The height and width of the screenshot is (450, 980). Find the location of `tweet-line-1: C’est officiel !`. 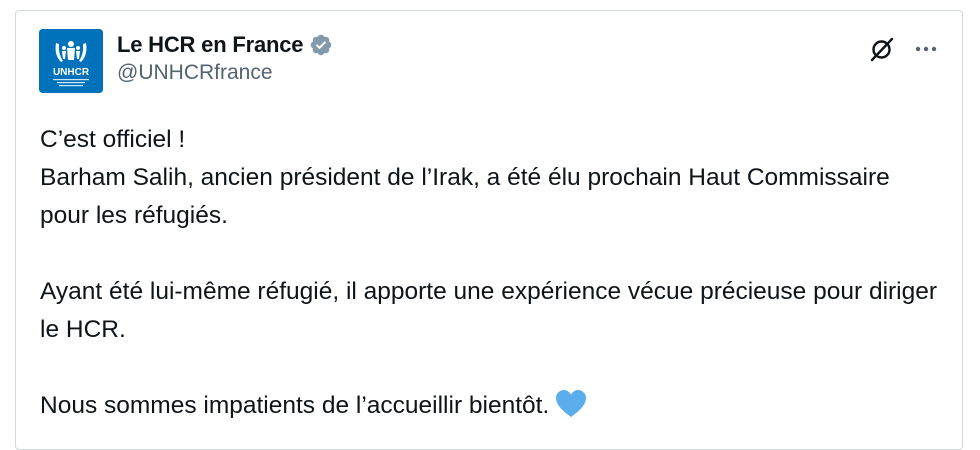

tweet-line-1: C’est officiel ! is located at coordinates (113, 139).